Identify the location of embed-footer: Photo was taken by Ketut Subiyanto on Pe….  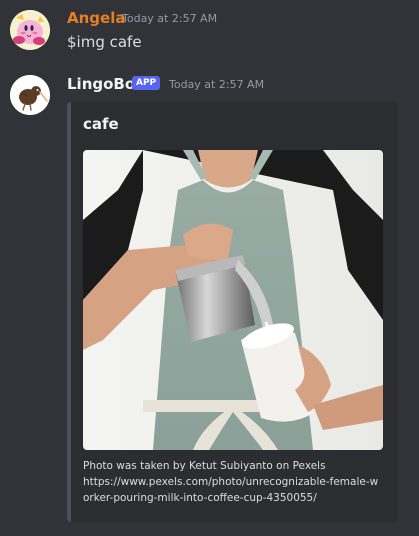
(233, 482).